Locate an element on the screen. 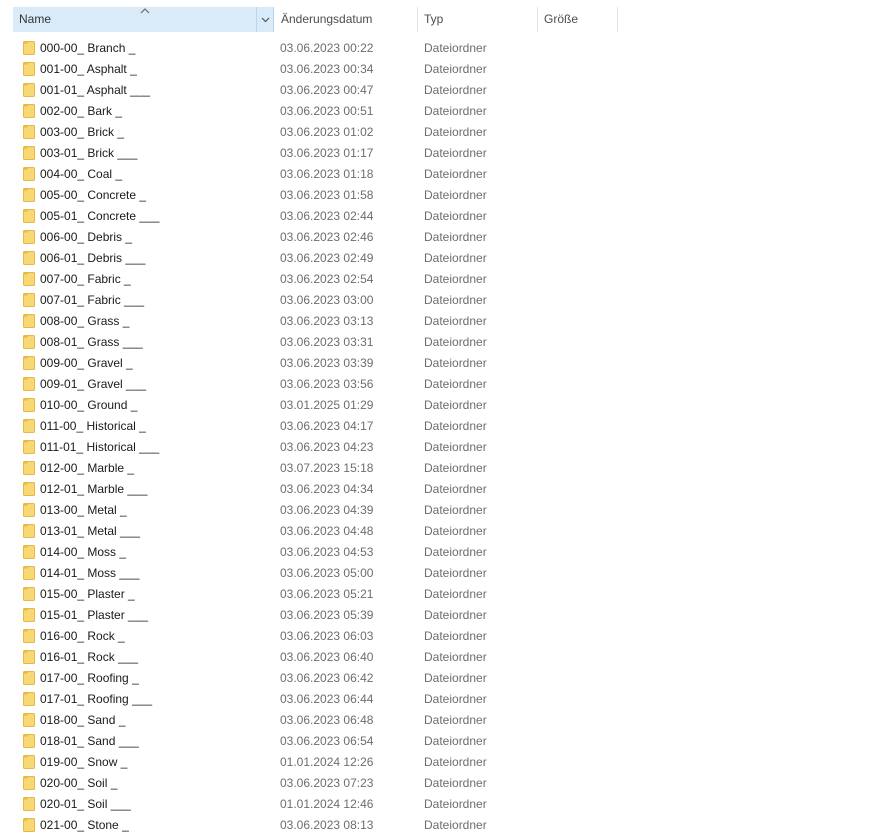  file-date: 03.06.2023 02:44 is located at coordinates (327, 216).